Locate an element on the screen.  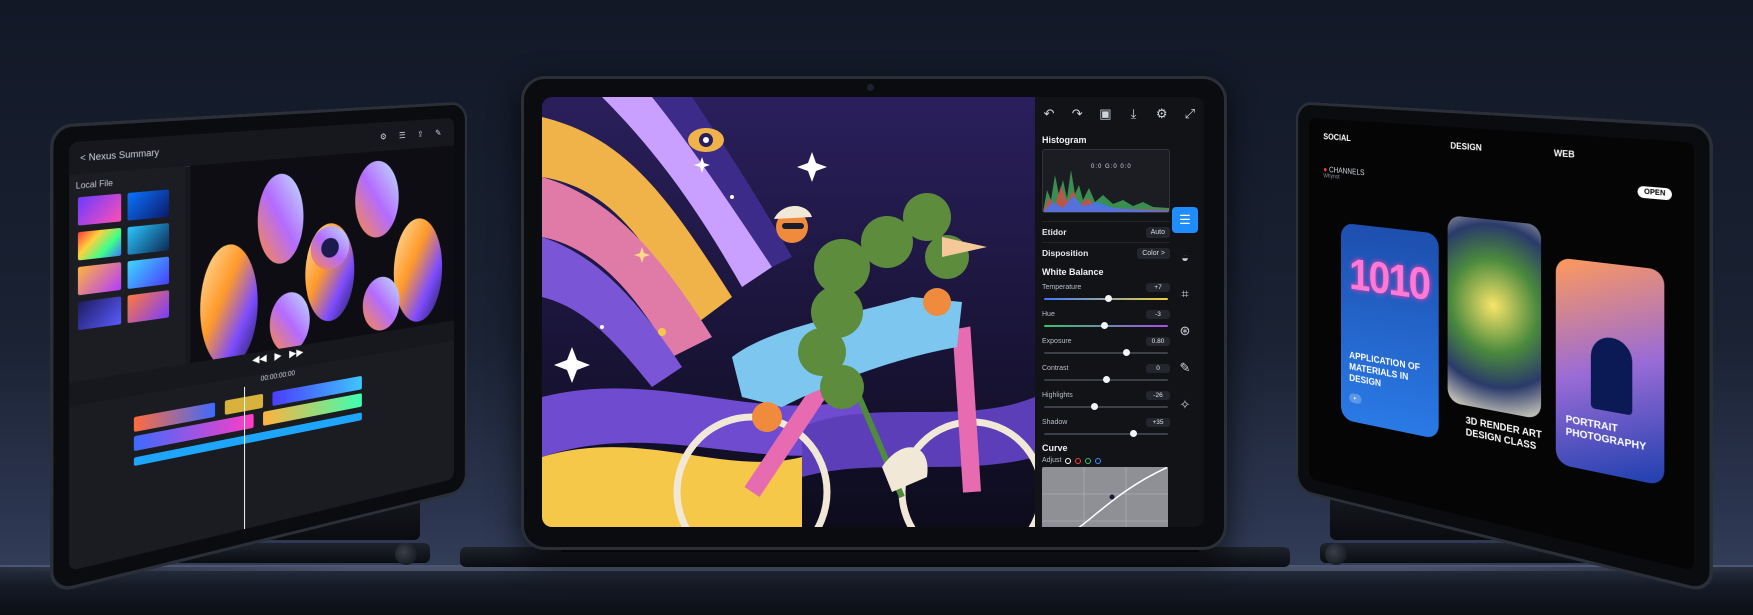
color-circles-icon: ⊛ is located at coordinates (1185, 331).